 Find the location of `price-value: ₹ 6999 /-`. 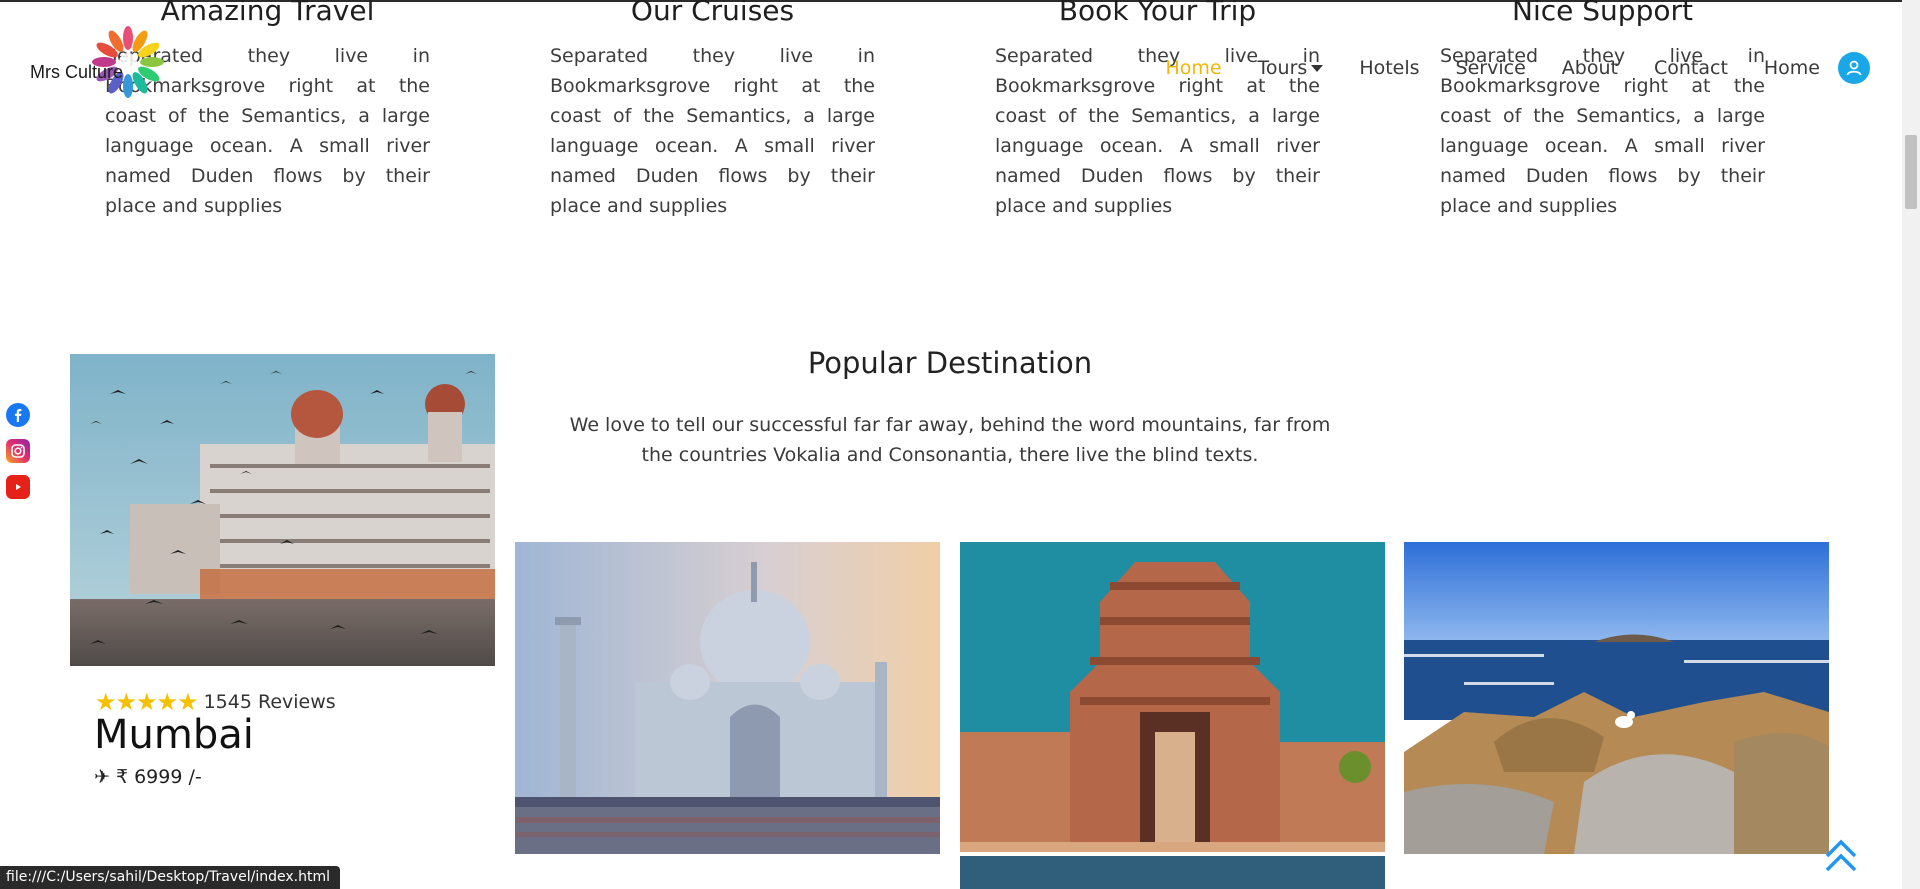

price-value: ₹ 6999 /- is located at coordinates (158, 777).